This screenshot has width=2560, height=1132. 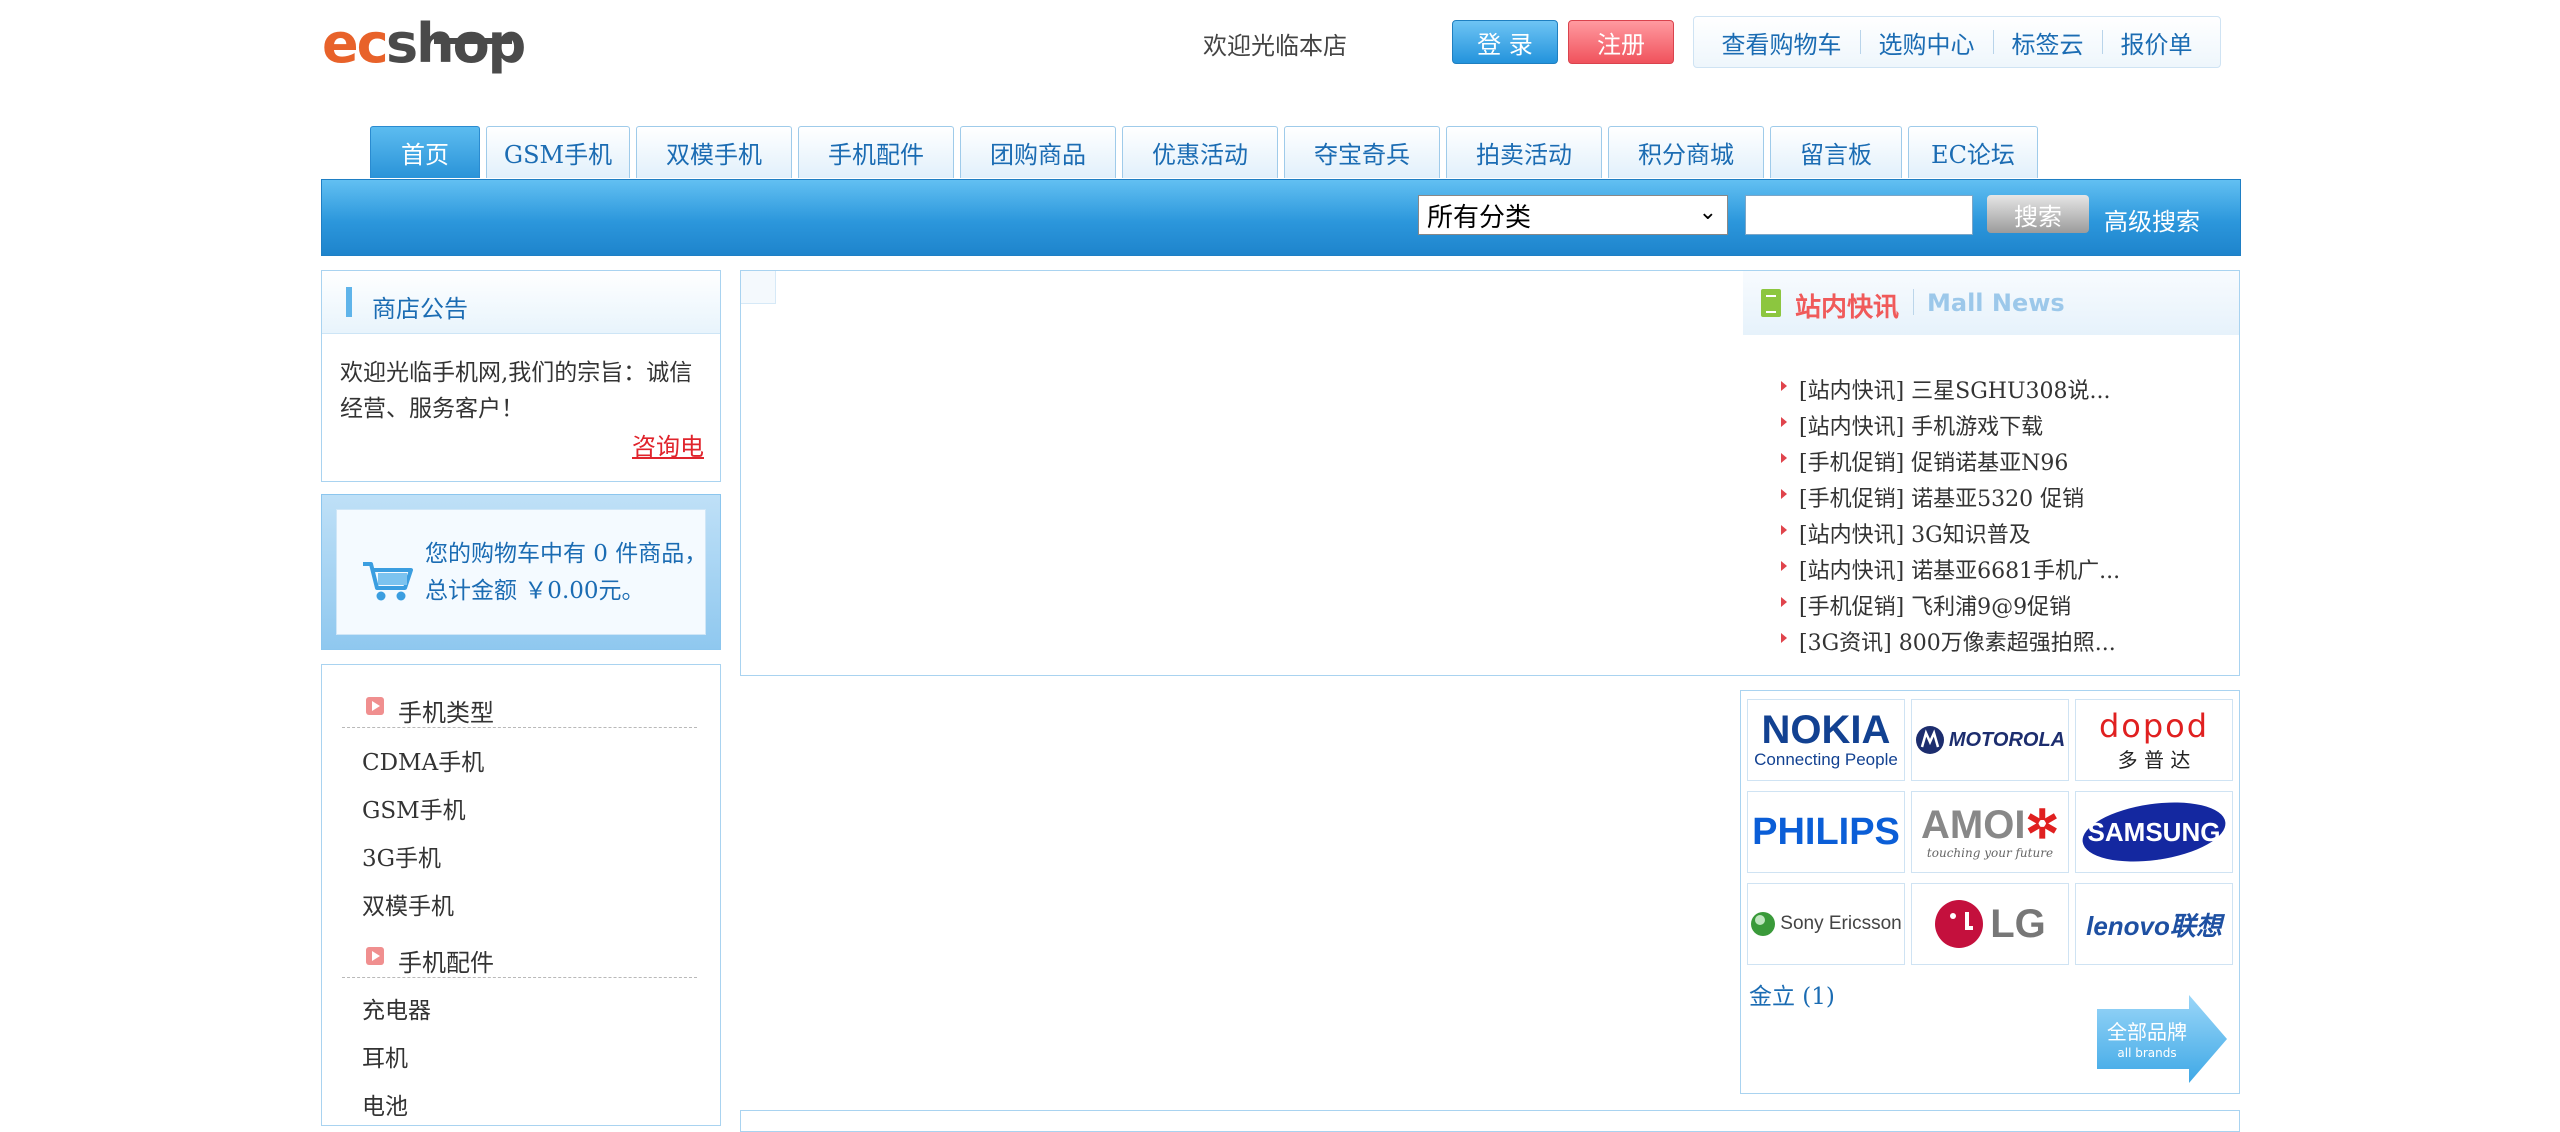 I want to click on header-accent, so click(x=349, y=302).